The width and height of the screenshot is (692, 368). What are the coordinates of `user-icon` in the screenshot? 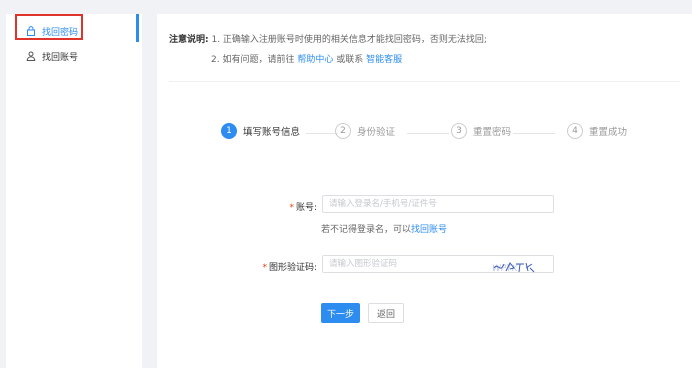 It's located at (31, 56).